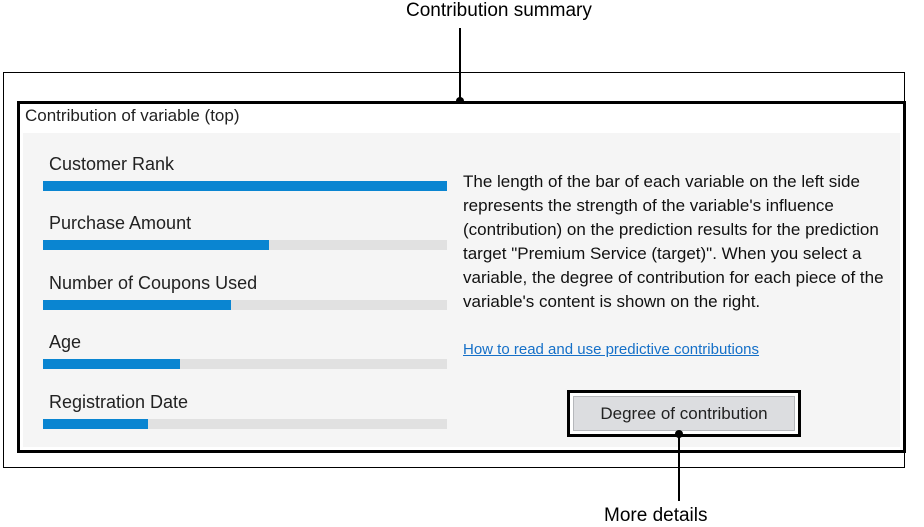 The image size is (924, 527). Describe the element at coordinates (656, 515) in the screenshot. I see `more-details-callout: More details` at that location.